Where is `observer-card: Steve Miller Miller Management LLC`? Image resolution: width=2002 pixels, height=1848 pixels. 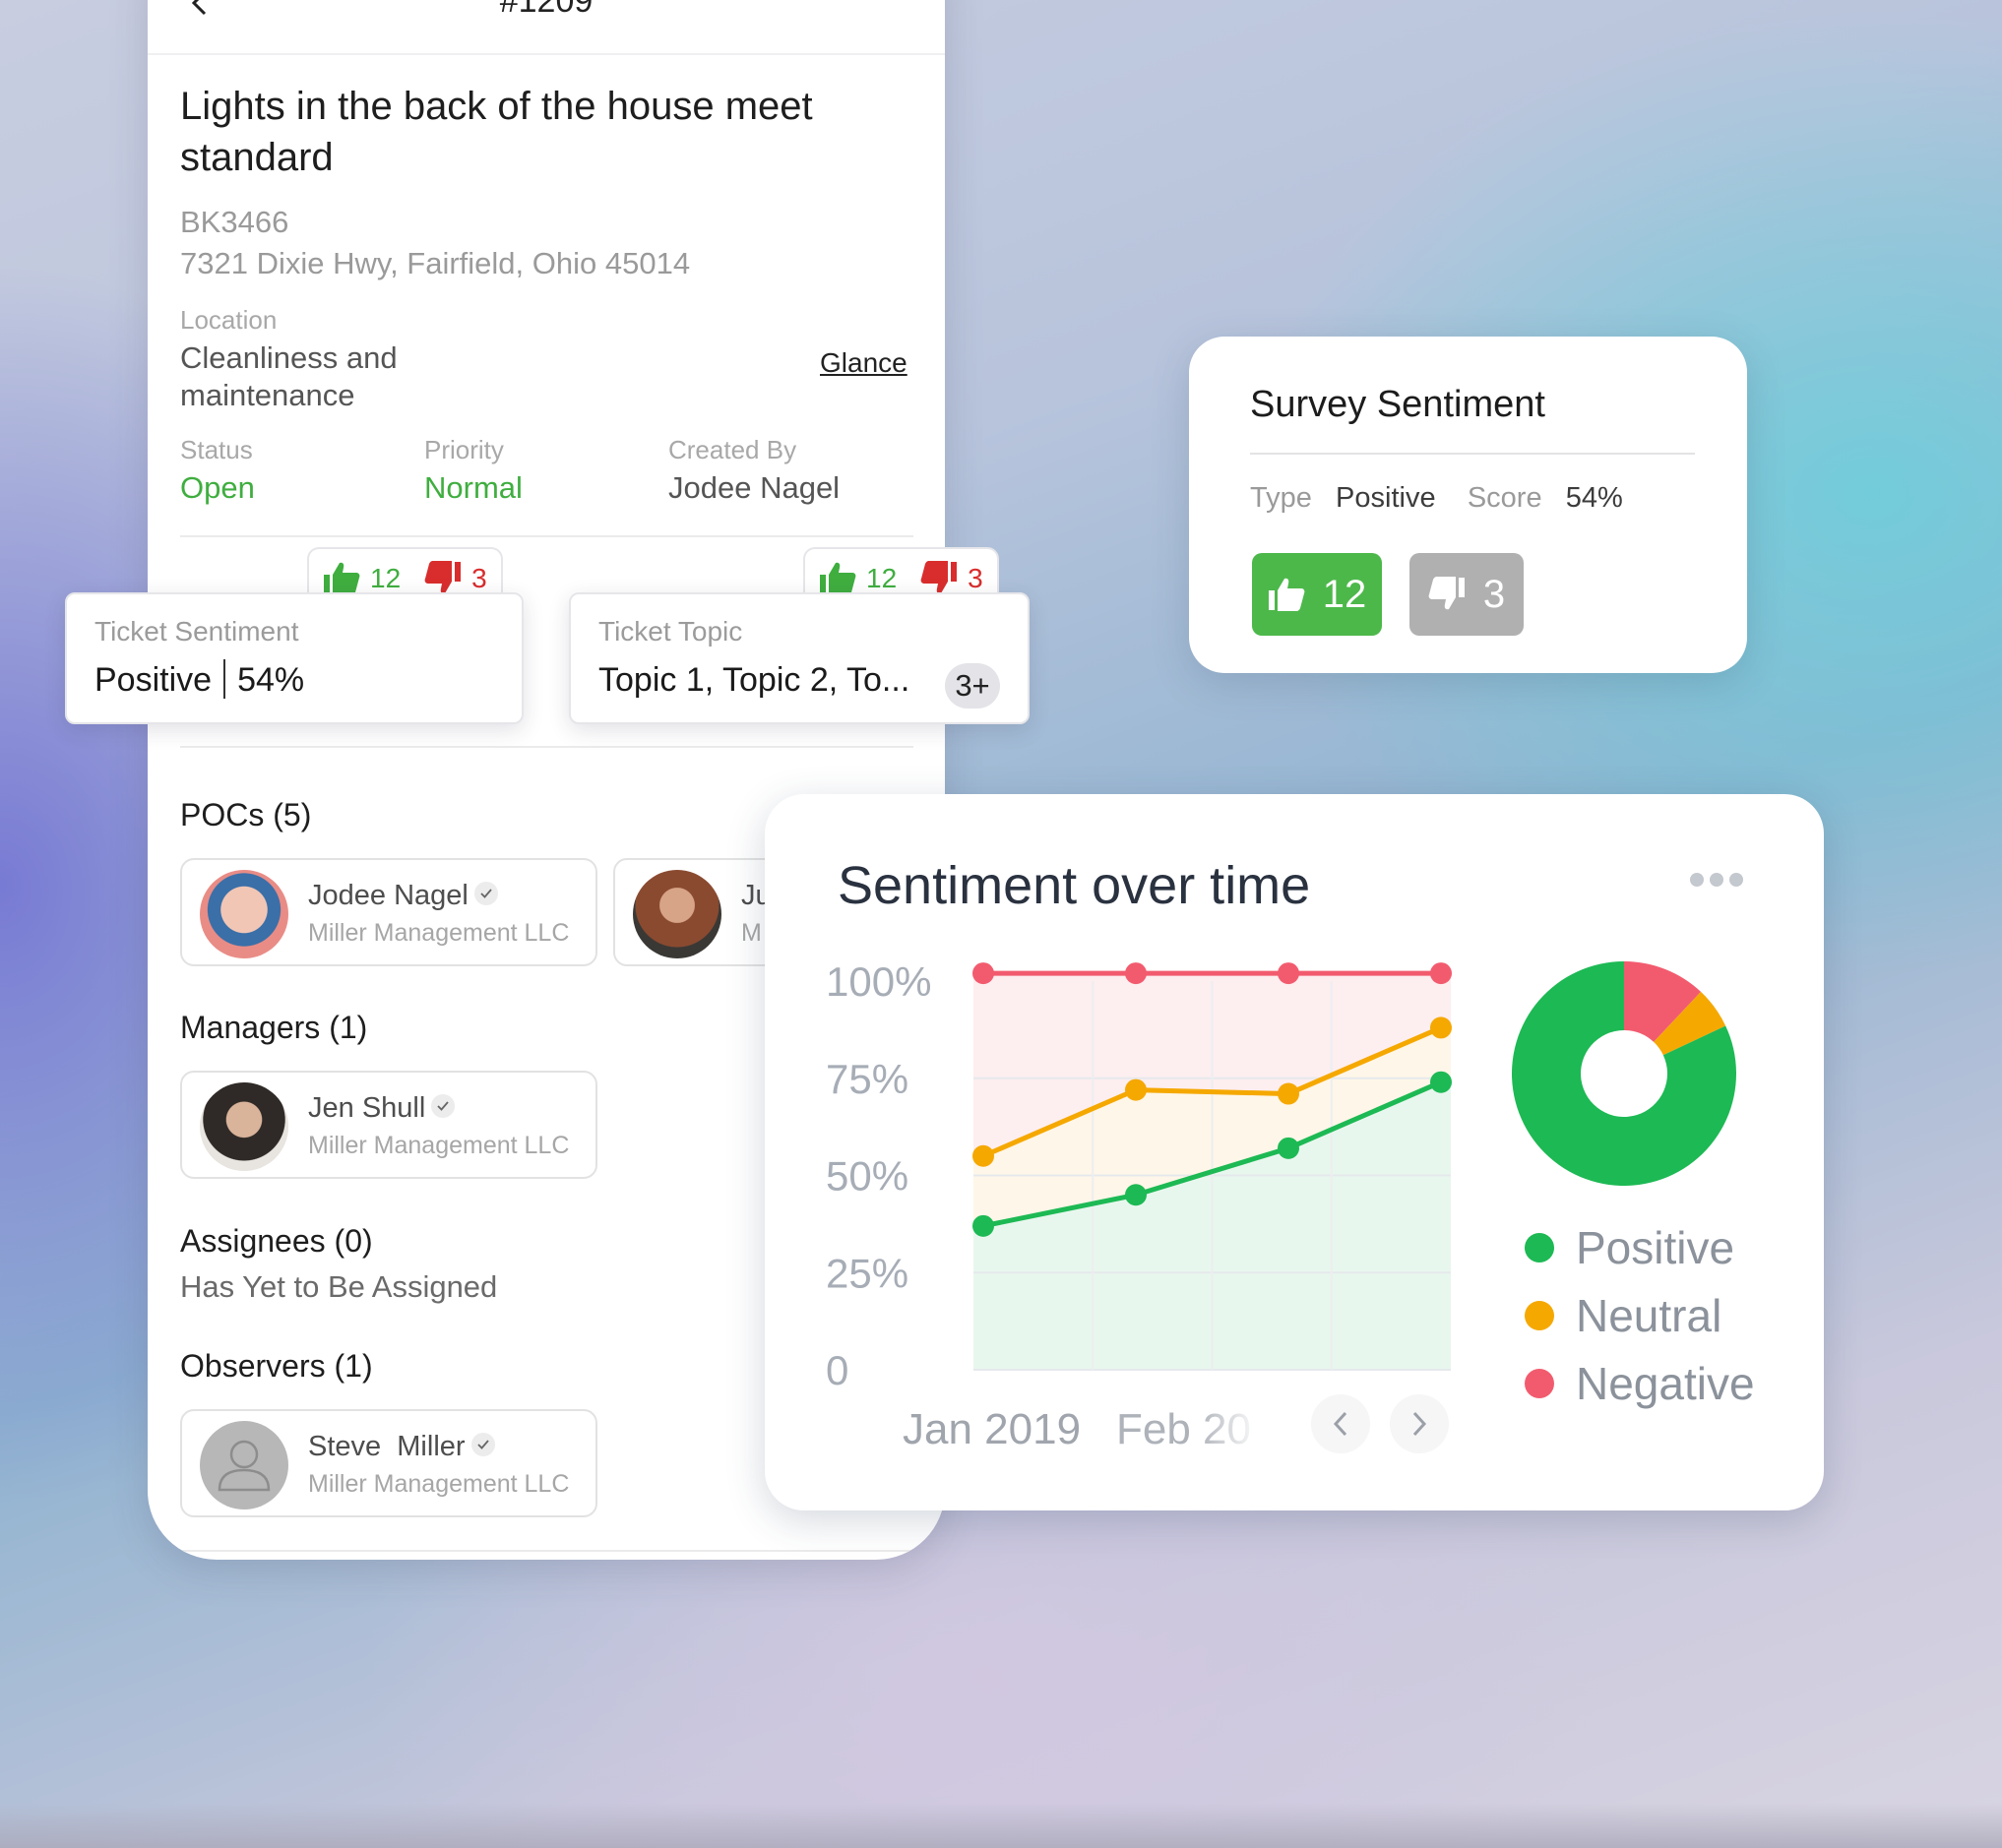
observer-card: Steve Miller Miller Management LLC is located at coordinates (388, 1463).